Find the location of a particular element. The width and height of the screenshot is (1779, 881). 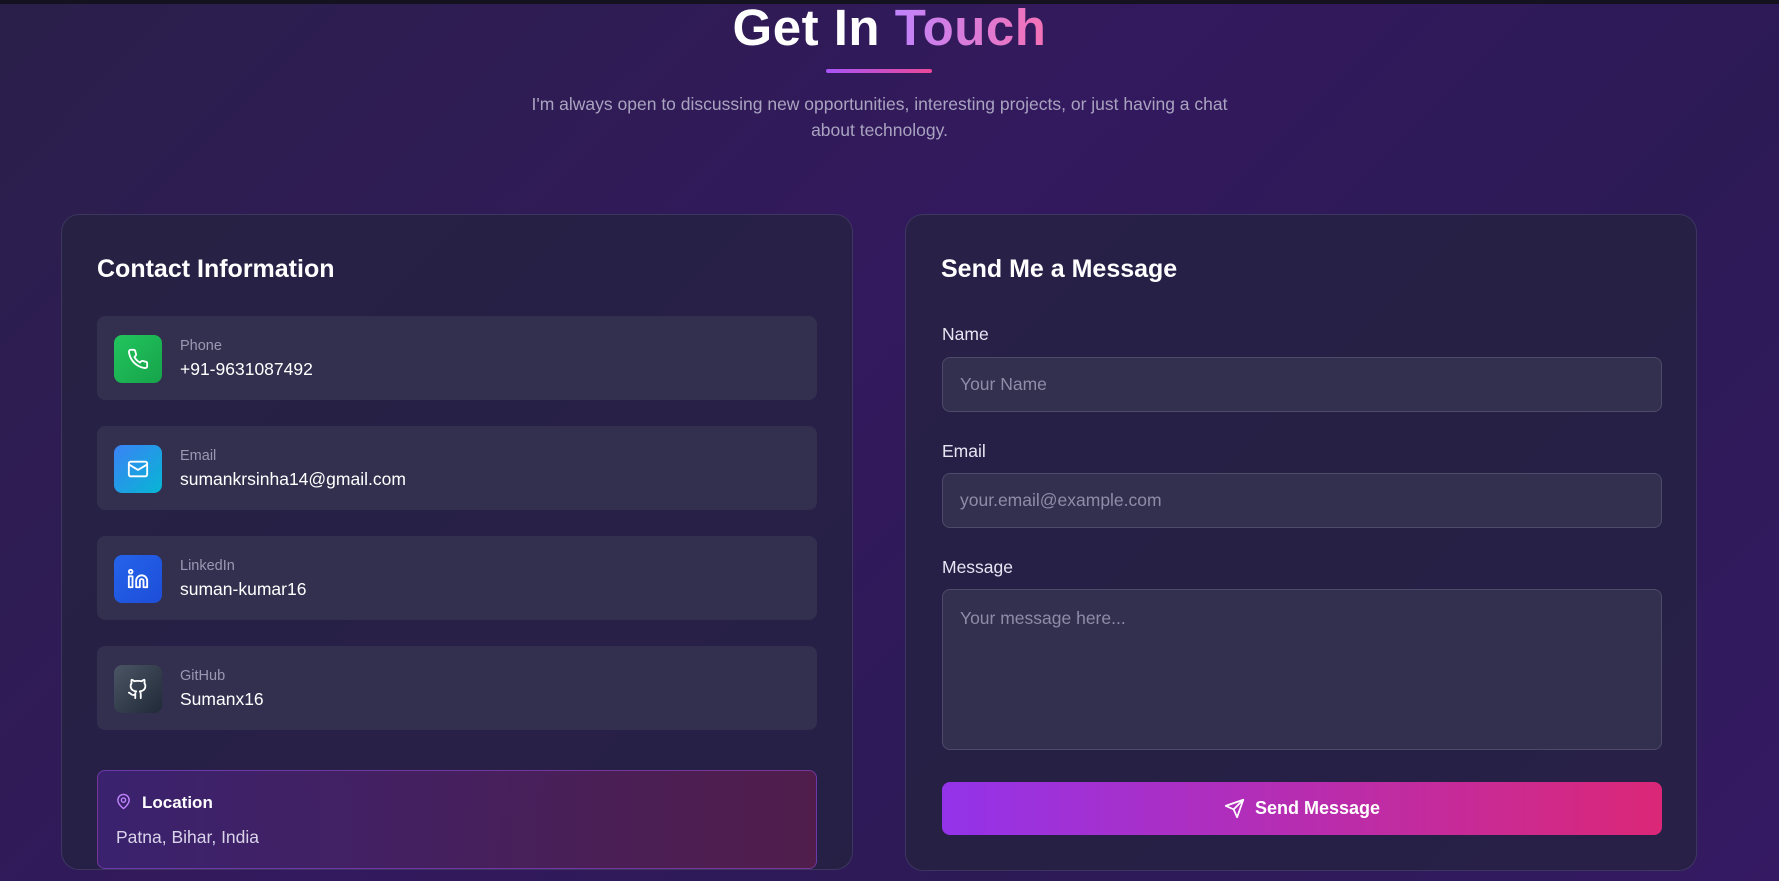

contact-item-phone: Phone +91-9631087492 is located at coordinates (457, 358).